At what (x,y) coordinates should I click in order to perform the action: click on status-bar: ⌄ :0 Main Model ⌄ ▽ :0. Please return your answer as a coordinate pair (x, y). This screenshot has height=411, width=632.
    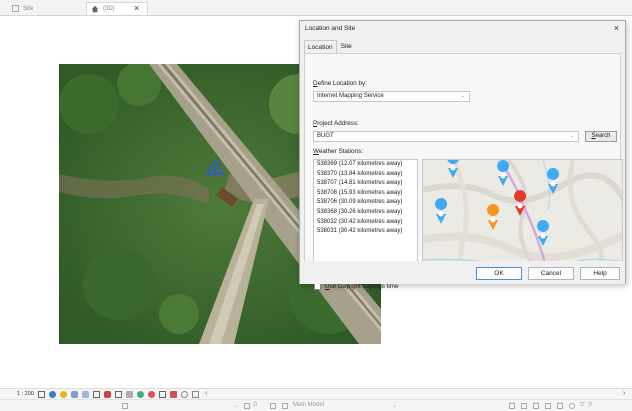
    Looking at the image, I should click on (316, 405).